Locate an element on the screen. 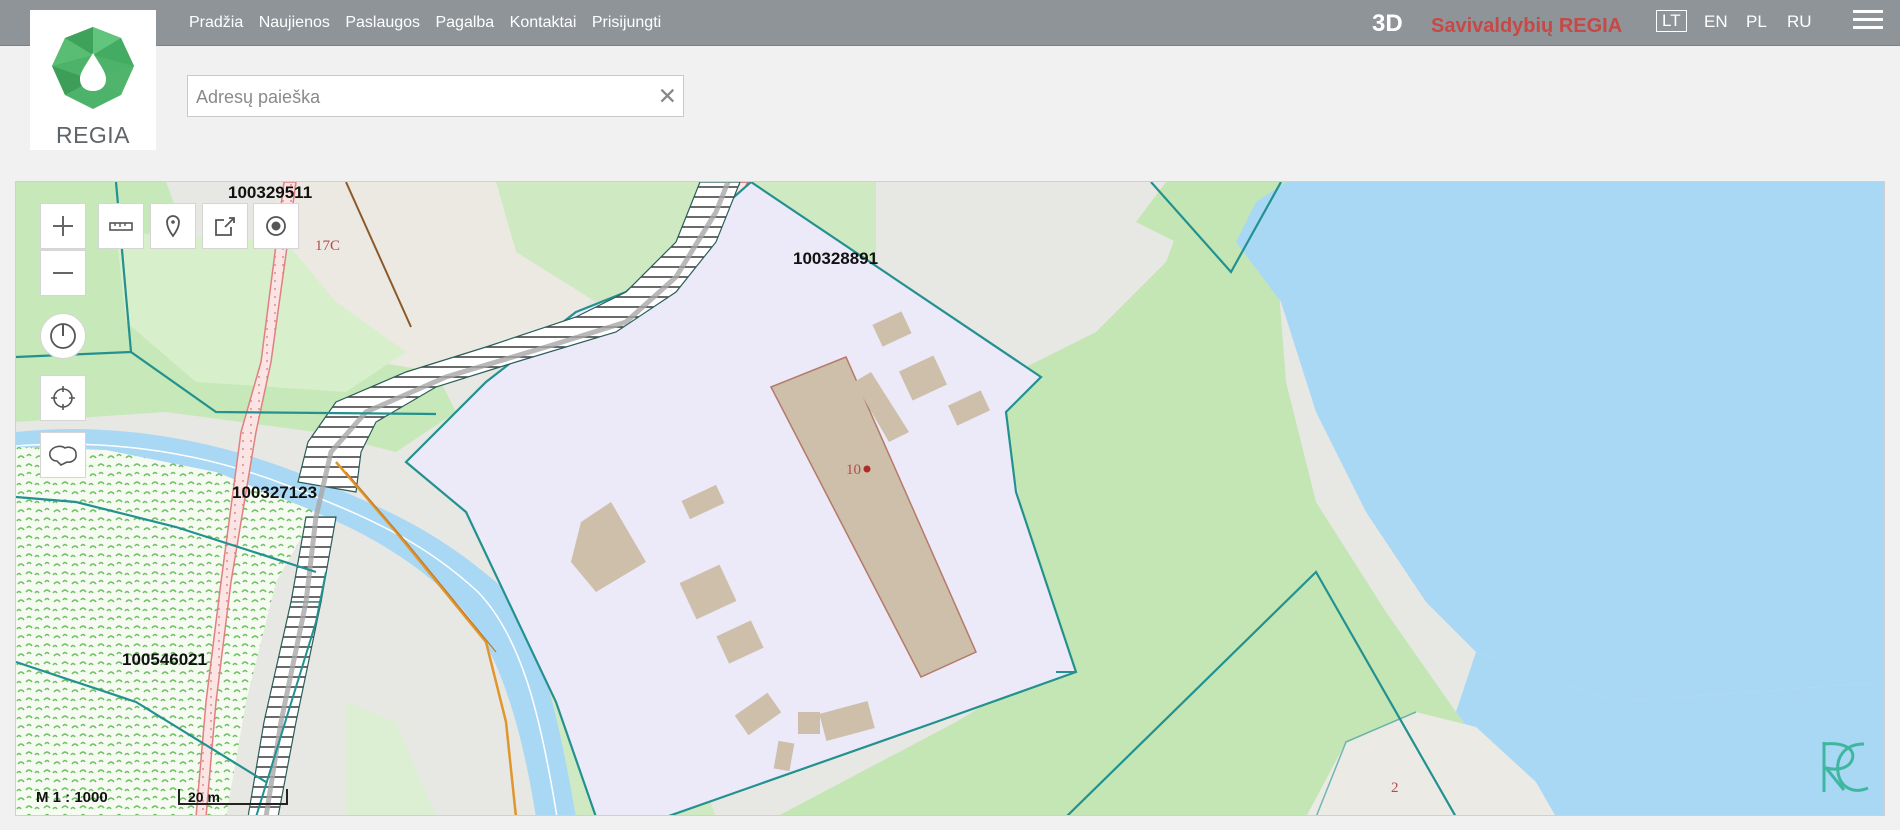 The height and width of the screenshot is (830, 1900). address-point-marker is located at coordinates (867, 469).